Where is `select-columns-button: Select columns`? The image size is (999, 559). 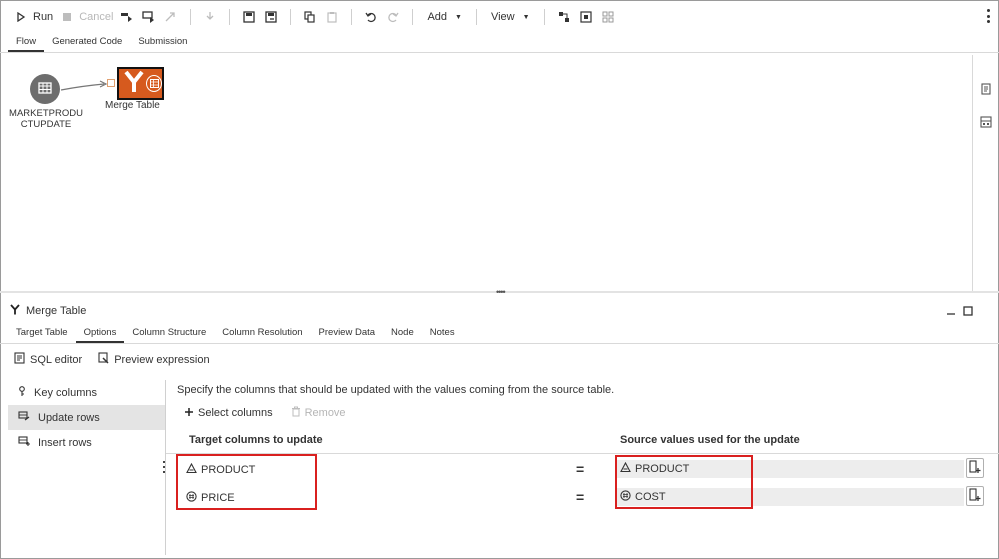
select-columns-button: Select columns is located at coordinates (228, 413).